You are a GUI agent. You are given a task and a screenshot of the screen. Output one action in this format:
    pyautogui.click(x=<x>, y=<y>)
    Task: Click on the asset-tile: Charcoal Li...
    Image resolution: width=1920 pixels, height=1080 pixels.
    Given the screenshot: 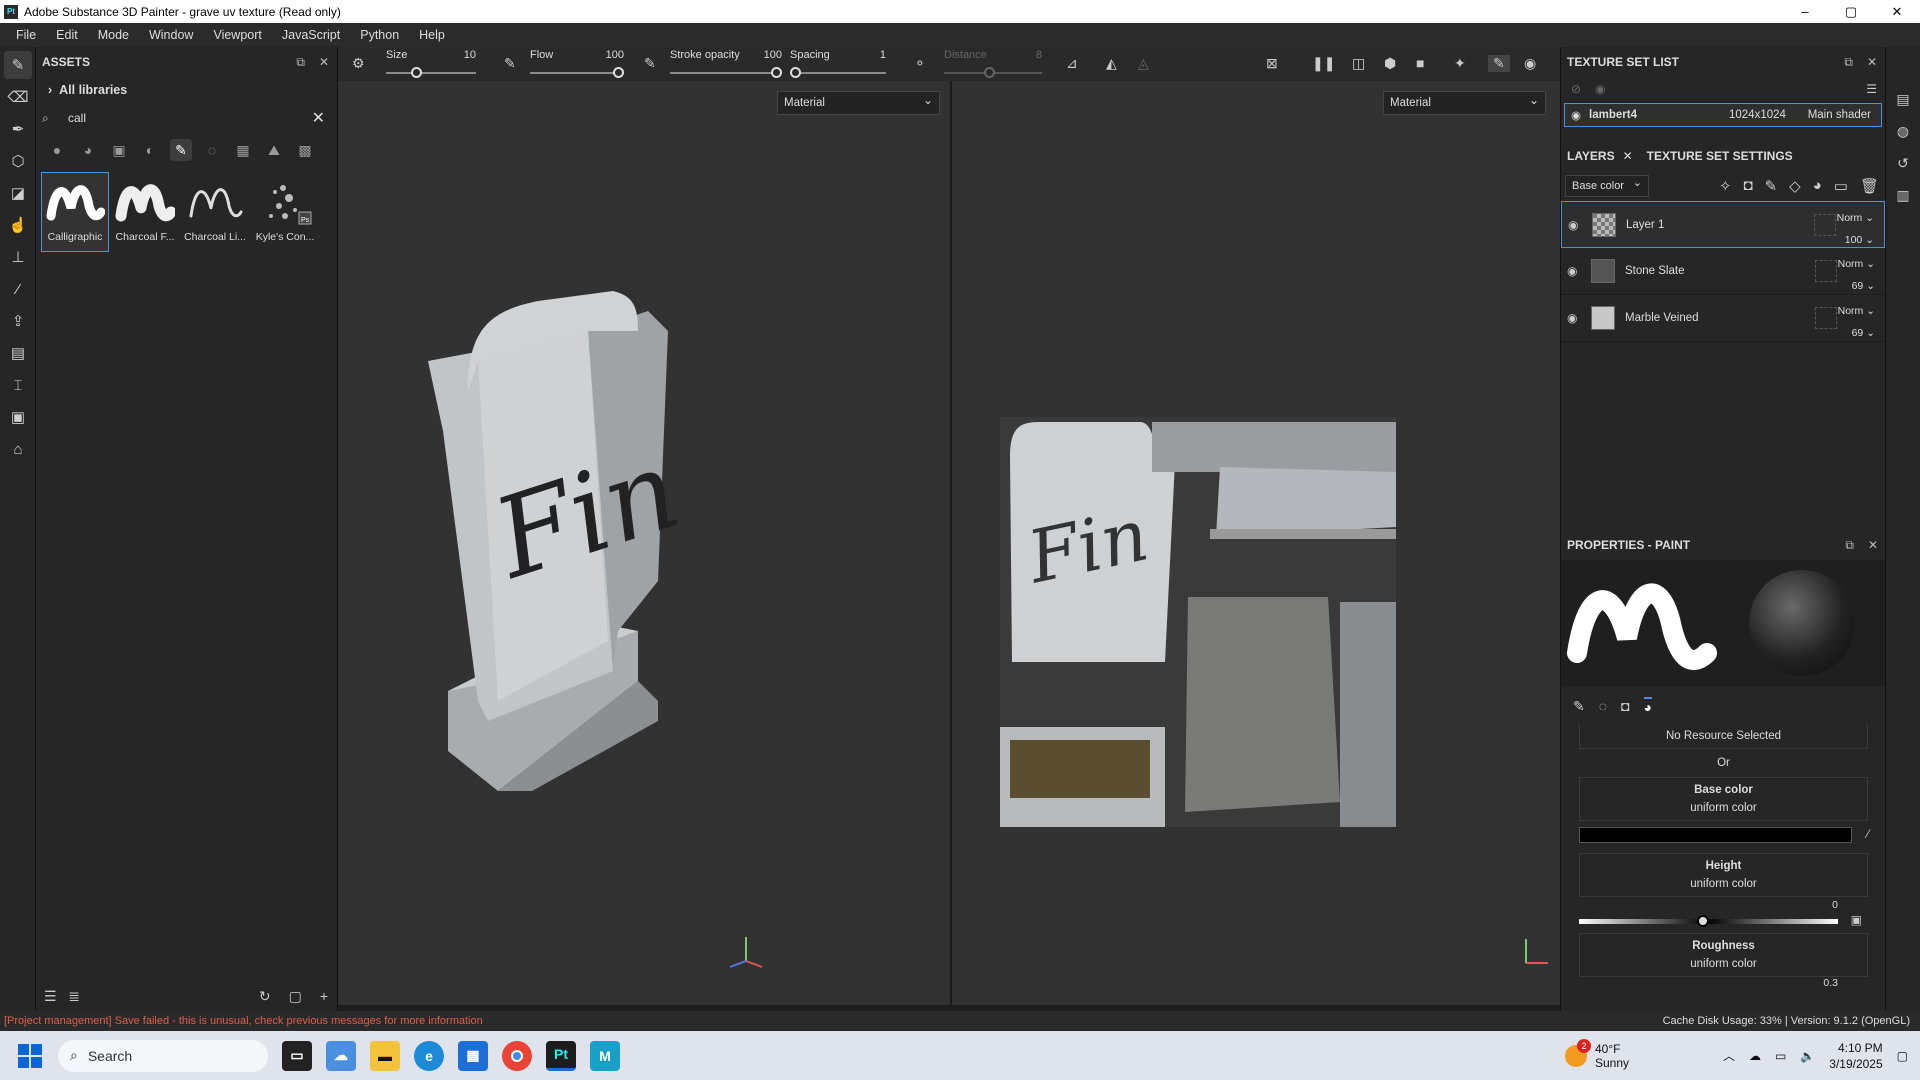 What is the action you would take?
    pyautogui.click(x=215, y=212)
    